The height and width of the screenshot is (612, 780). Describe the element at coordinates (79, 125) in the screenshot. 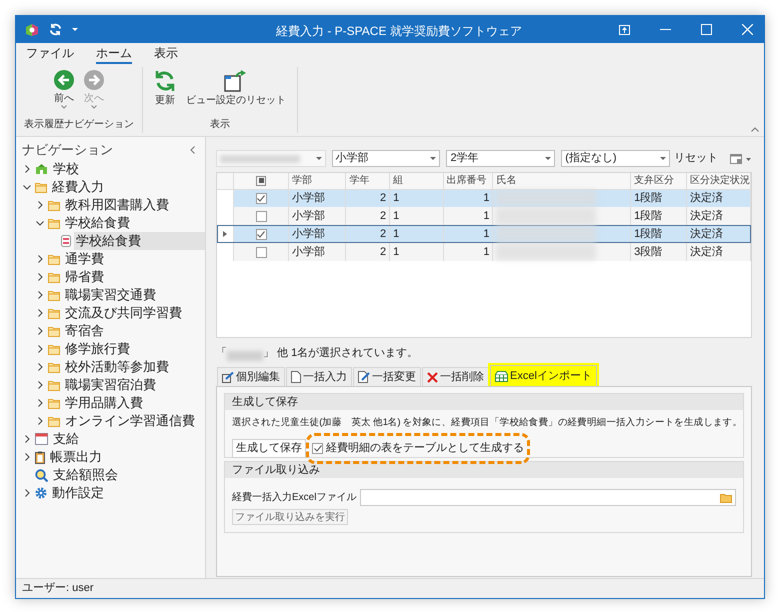

I see `group-label: 表示履歴ナビゲーション` at that location.